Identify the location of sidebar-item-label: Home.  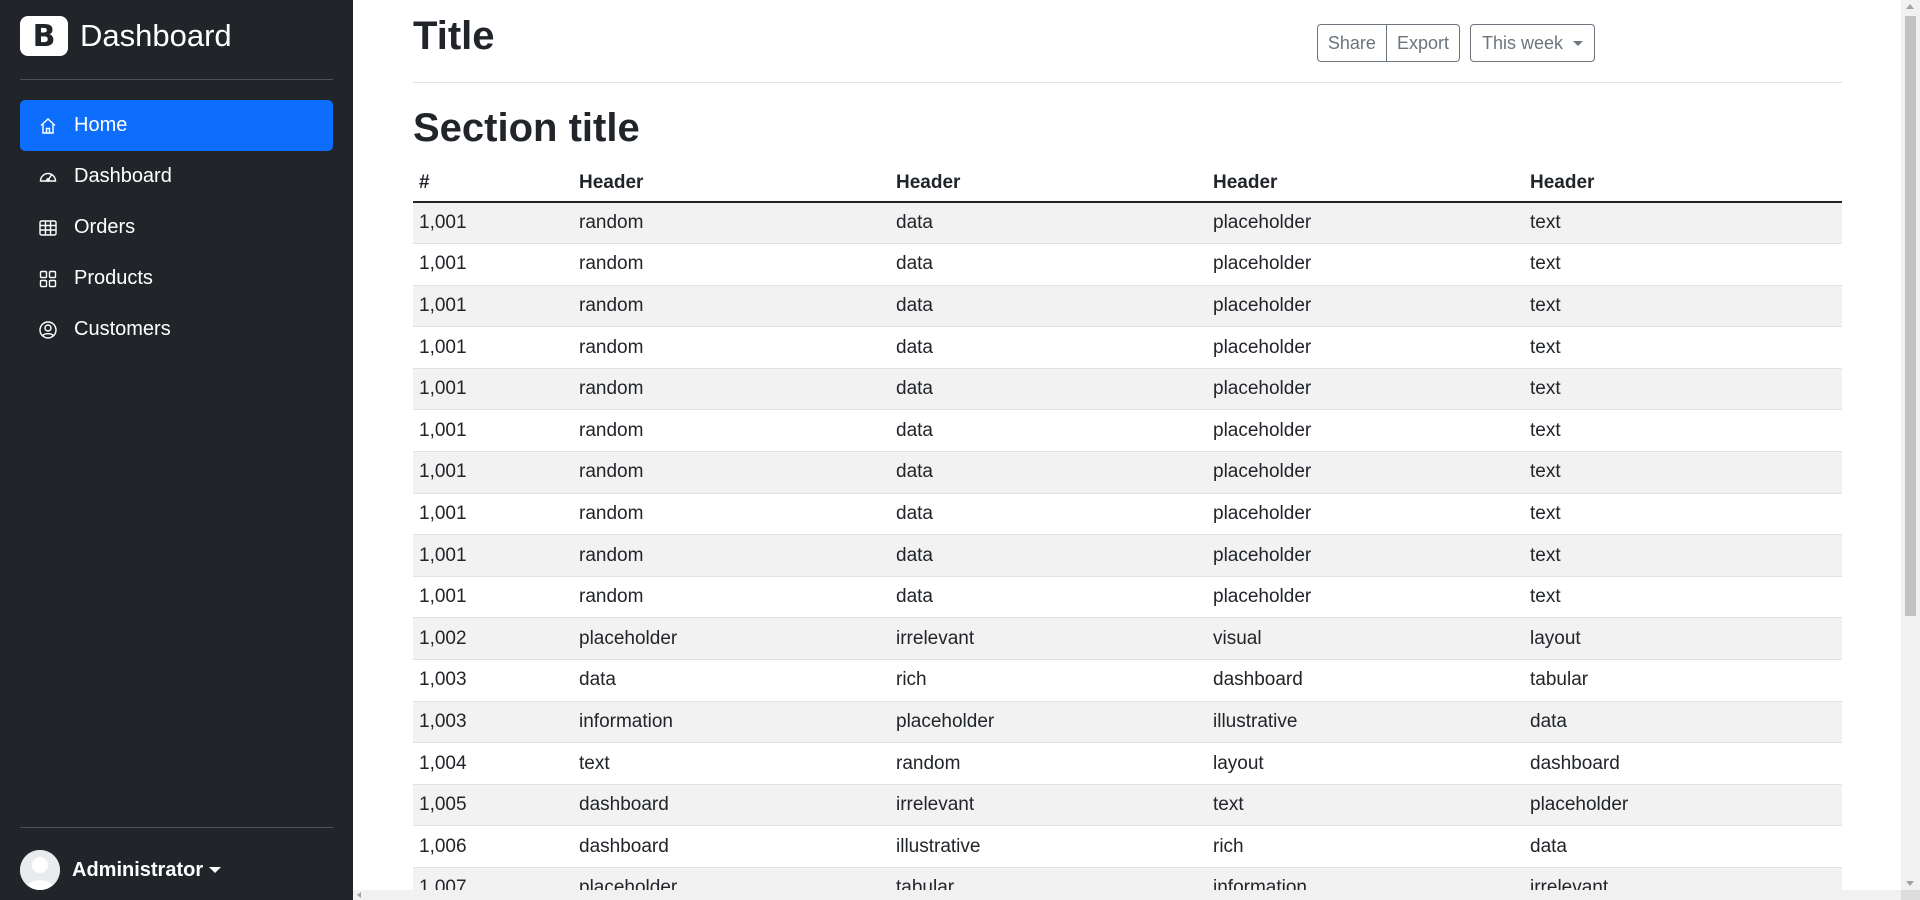
(101, 125).